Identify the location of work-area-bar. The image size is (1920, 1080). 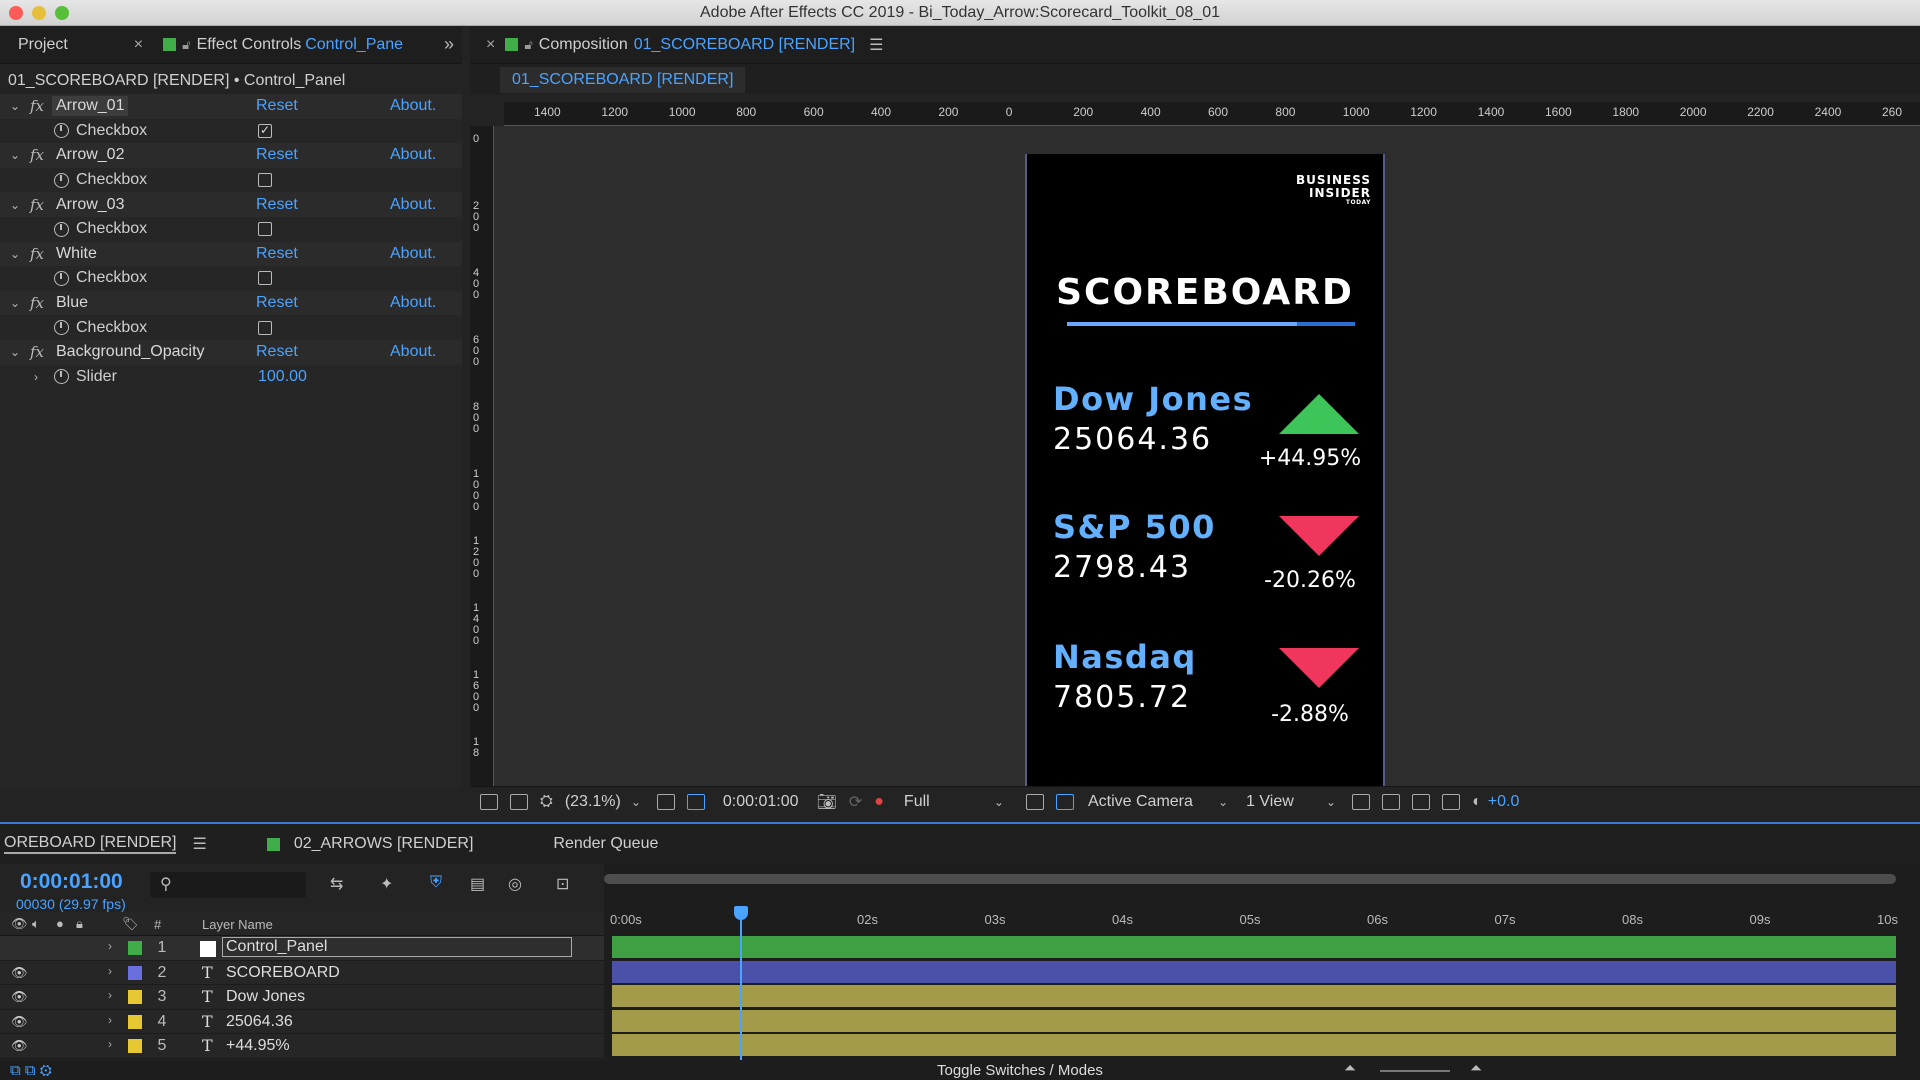
(1250, 879).